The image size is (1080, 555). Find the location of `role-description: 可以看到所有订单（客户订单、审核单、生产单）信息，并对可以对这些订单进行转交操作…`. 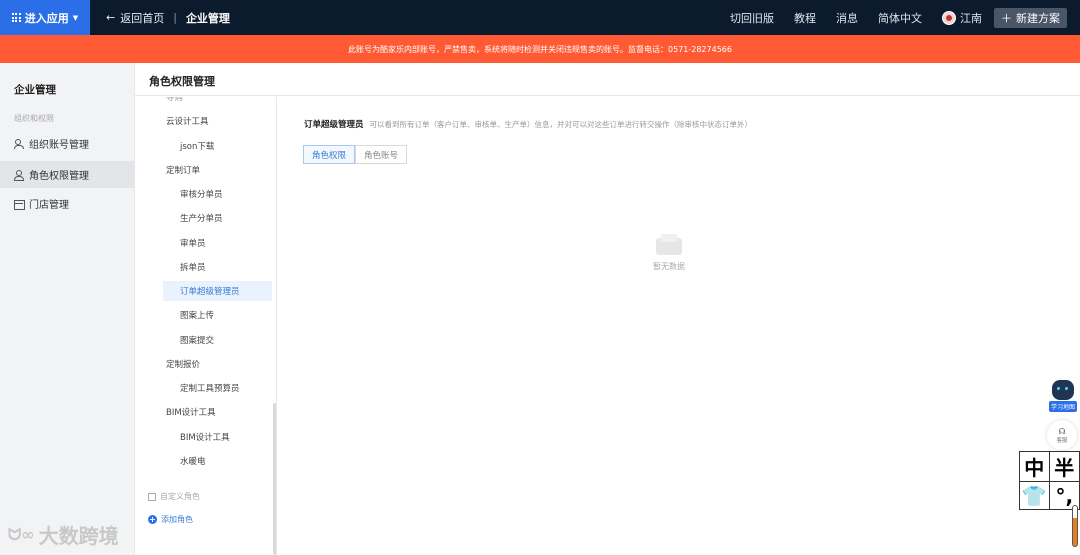

role-description: 可以看到所有订单（客户订单、审核单、生产单）信息，并对可以对这些订单进行转交操作… is located at coordinates (561, 124).